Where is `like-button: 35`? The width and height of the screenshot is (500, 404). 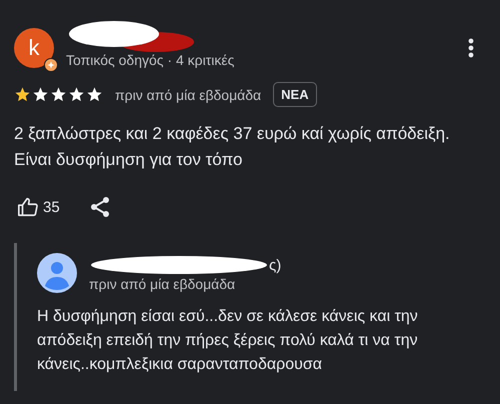 like-button: 35 is located at coordinates (37, 207).